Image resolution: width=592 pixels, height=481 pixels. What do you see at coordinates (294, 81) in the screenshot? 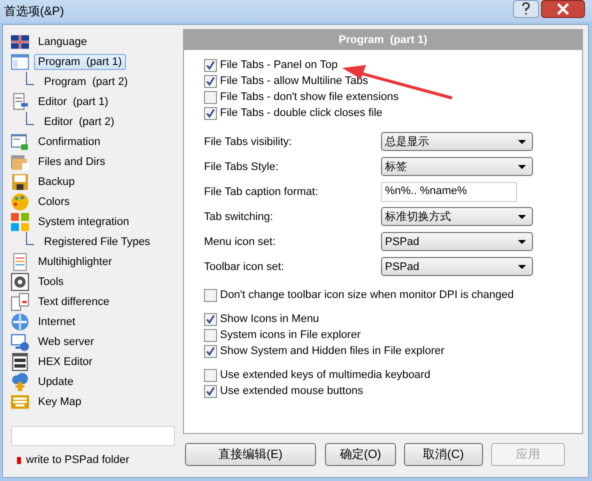
I see `checkbox-label: File Tabs - allow Multiline Tabs` at bounding box center [294, 81].